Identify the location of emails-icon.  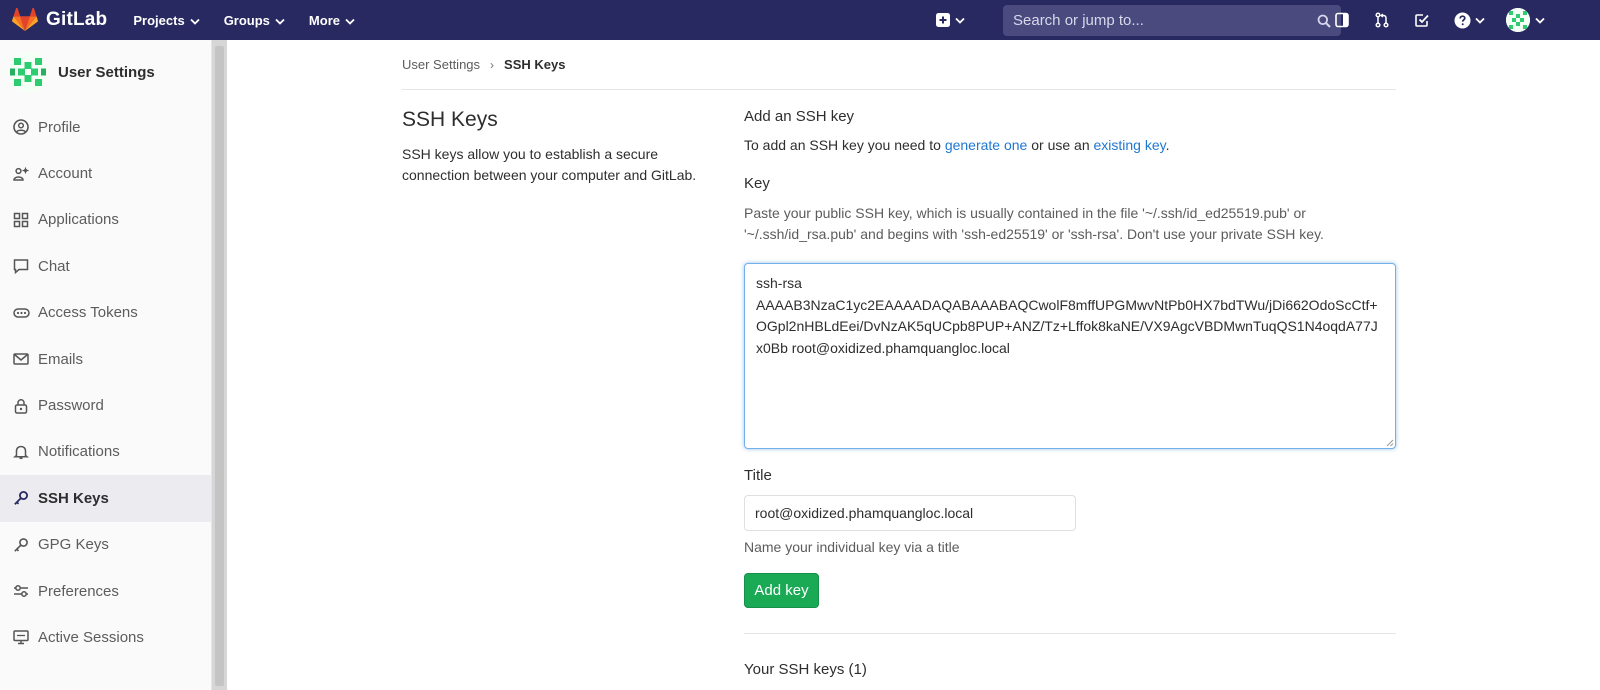
(21, 359).